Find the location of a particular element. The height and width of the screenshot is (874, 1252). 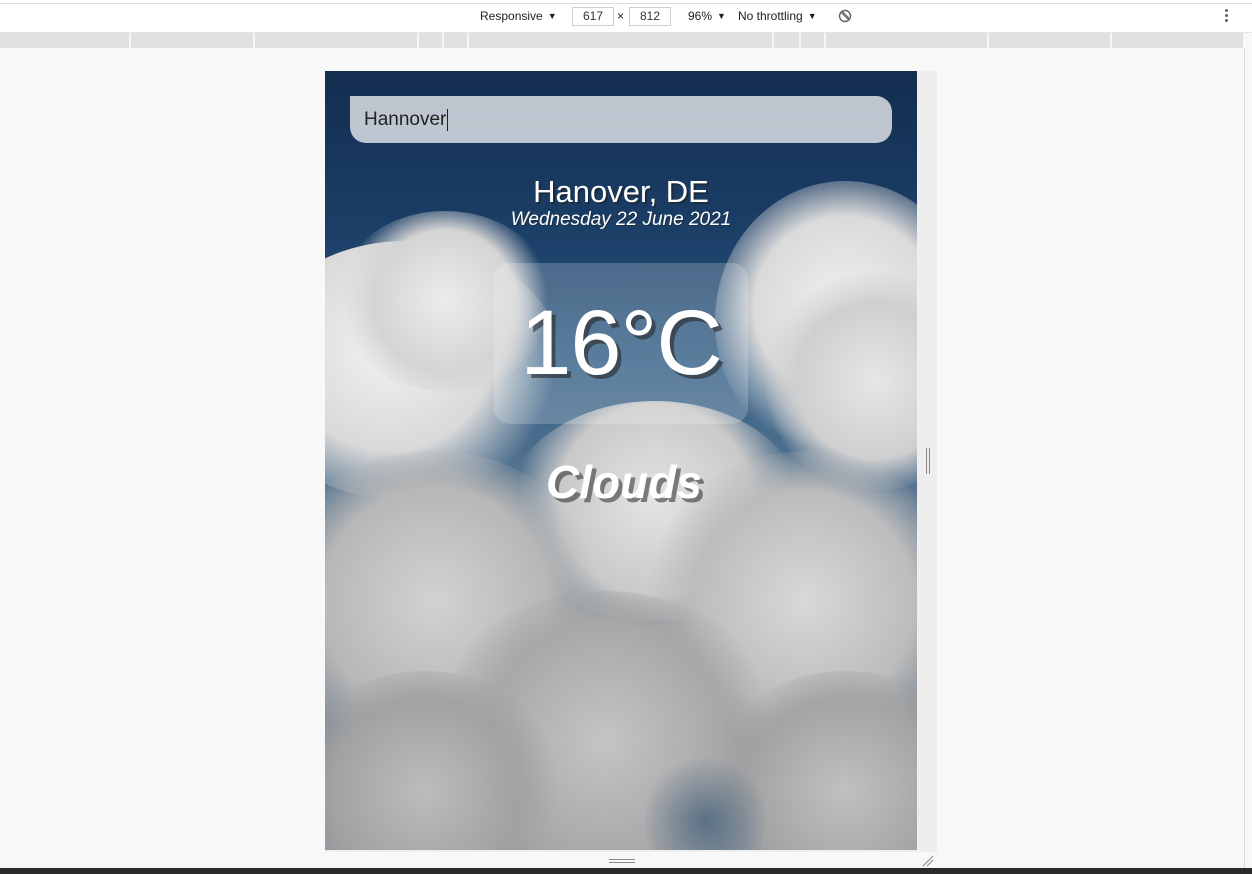

temperature-card: 16°C is located at coordinates (621, 343).